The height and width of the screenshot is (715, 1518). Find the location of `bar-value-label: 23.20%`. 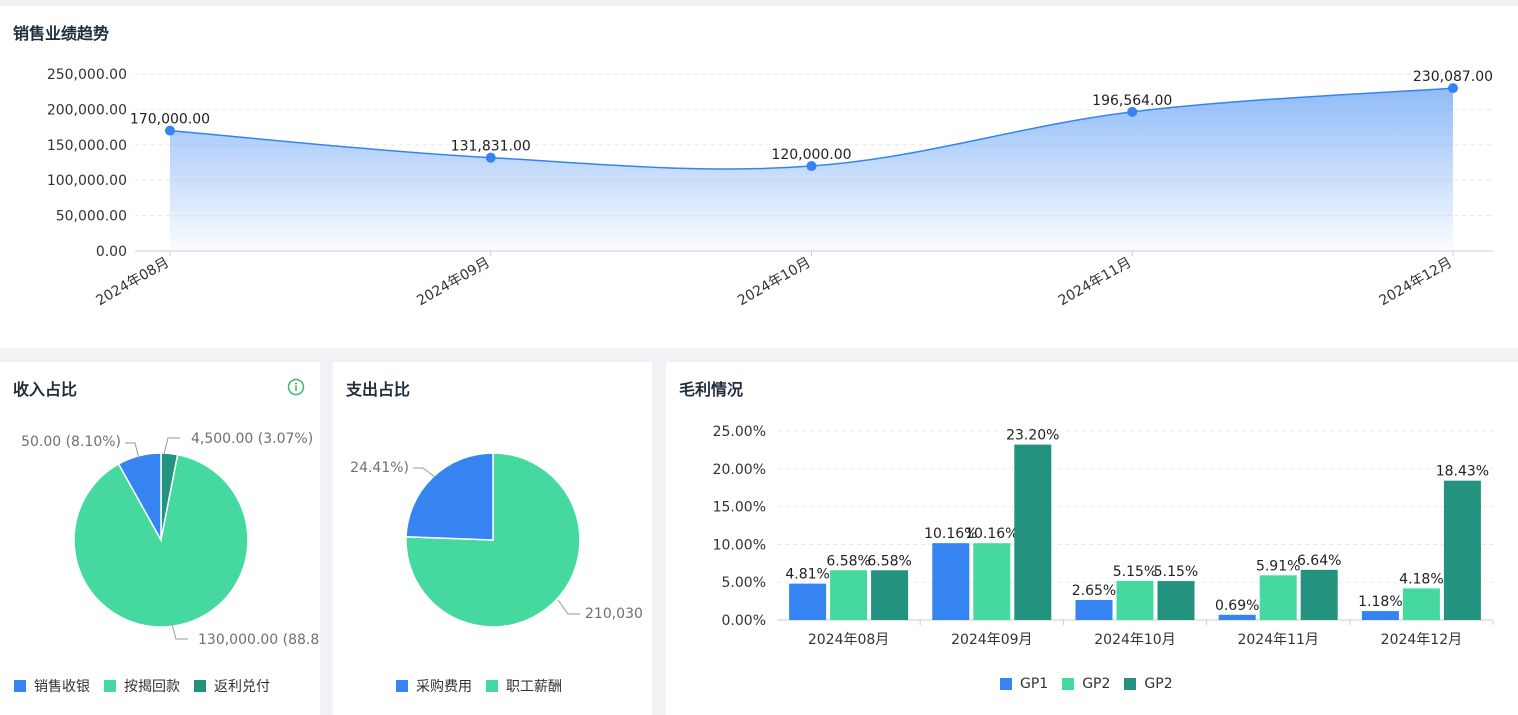

bar-value-label: 23.20% is located at coordinates (1032, 436).